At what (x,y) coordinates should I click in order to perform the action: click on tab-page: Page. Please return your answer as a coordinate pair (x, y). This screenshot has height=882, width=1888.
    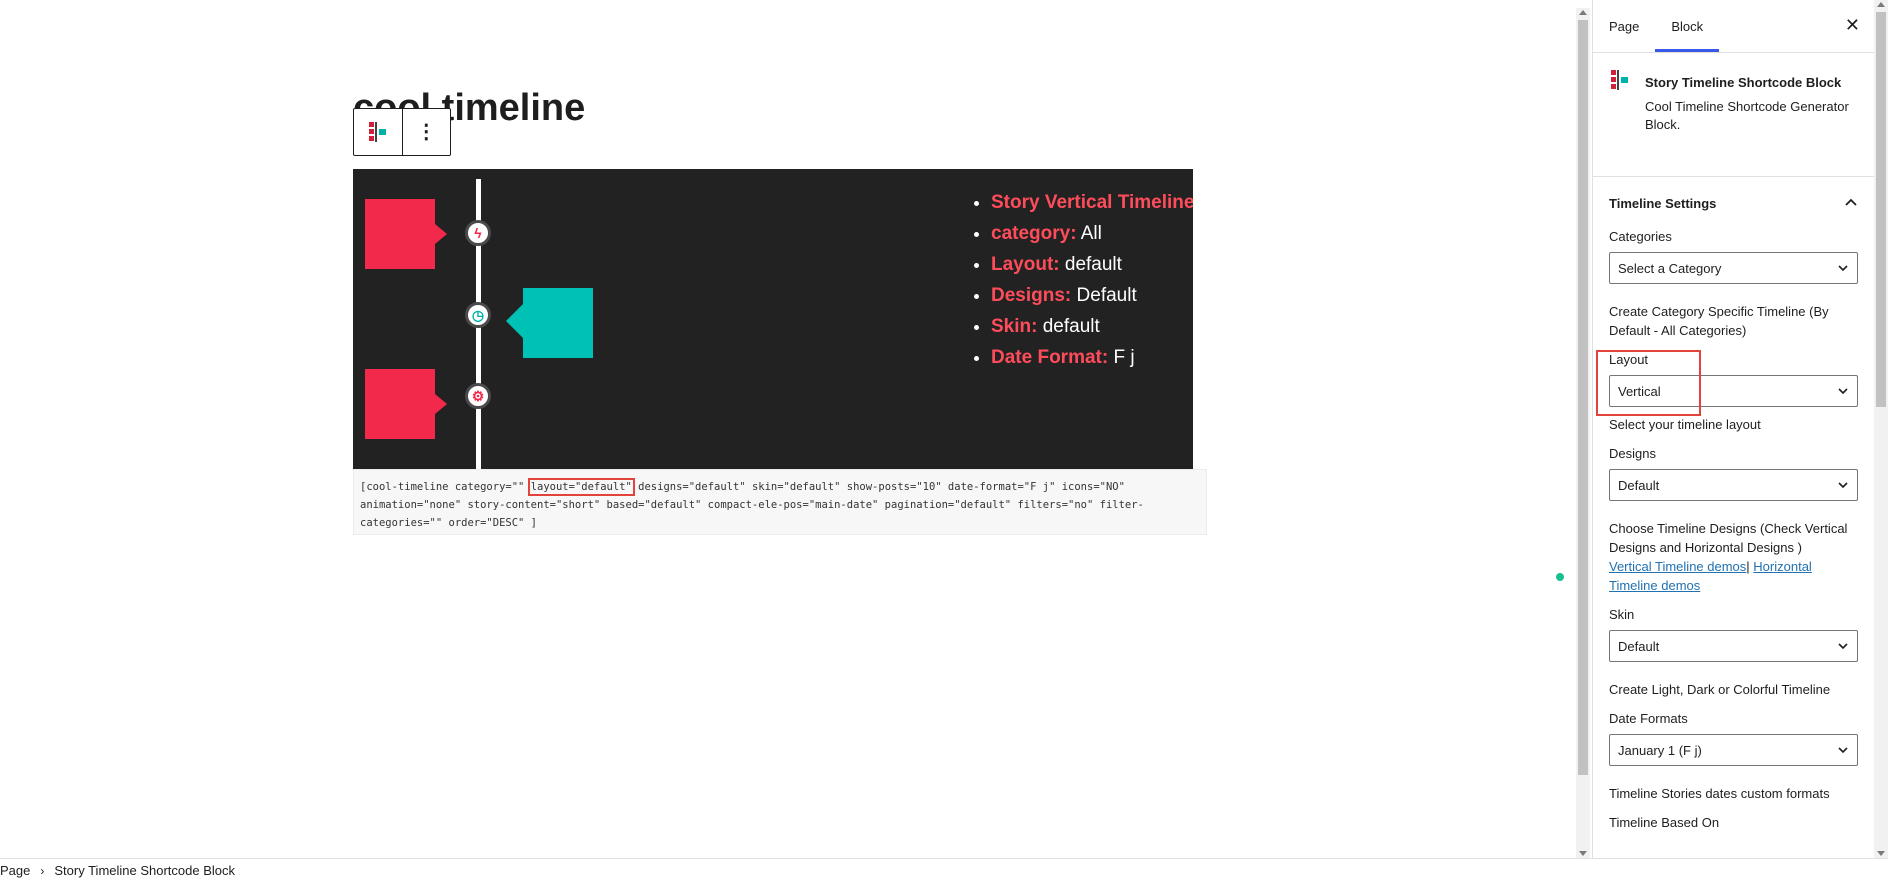
    Looking at the image, I should click on (1624, 26).